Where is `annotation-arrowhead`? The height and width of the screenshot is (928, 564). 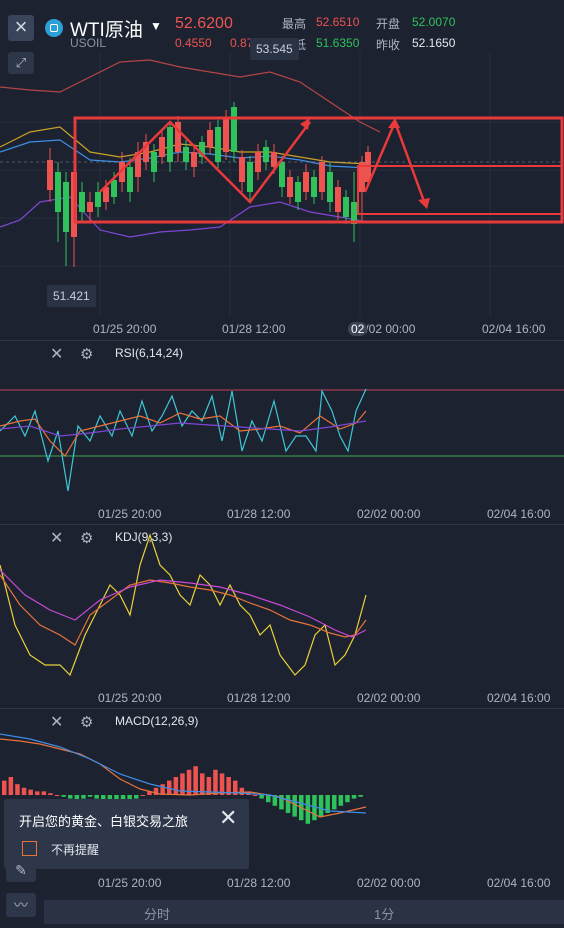
annotation-arrowhead is located at coordinates (424, 203).